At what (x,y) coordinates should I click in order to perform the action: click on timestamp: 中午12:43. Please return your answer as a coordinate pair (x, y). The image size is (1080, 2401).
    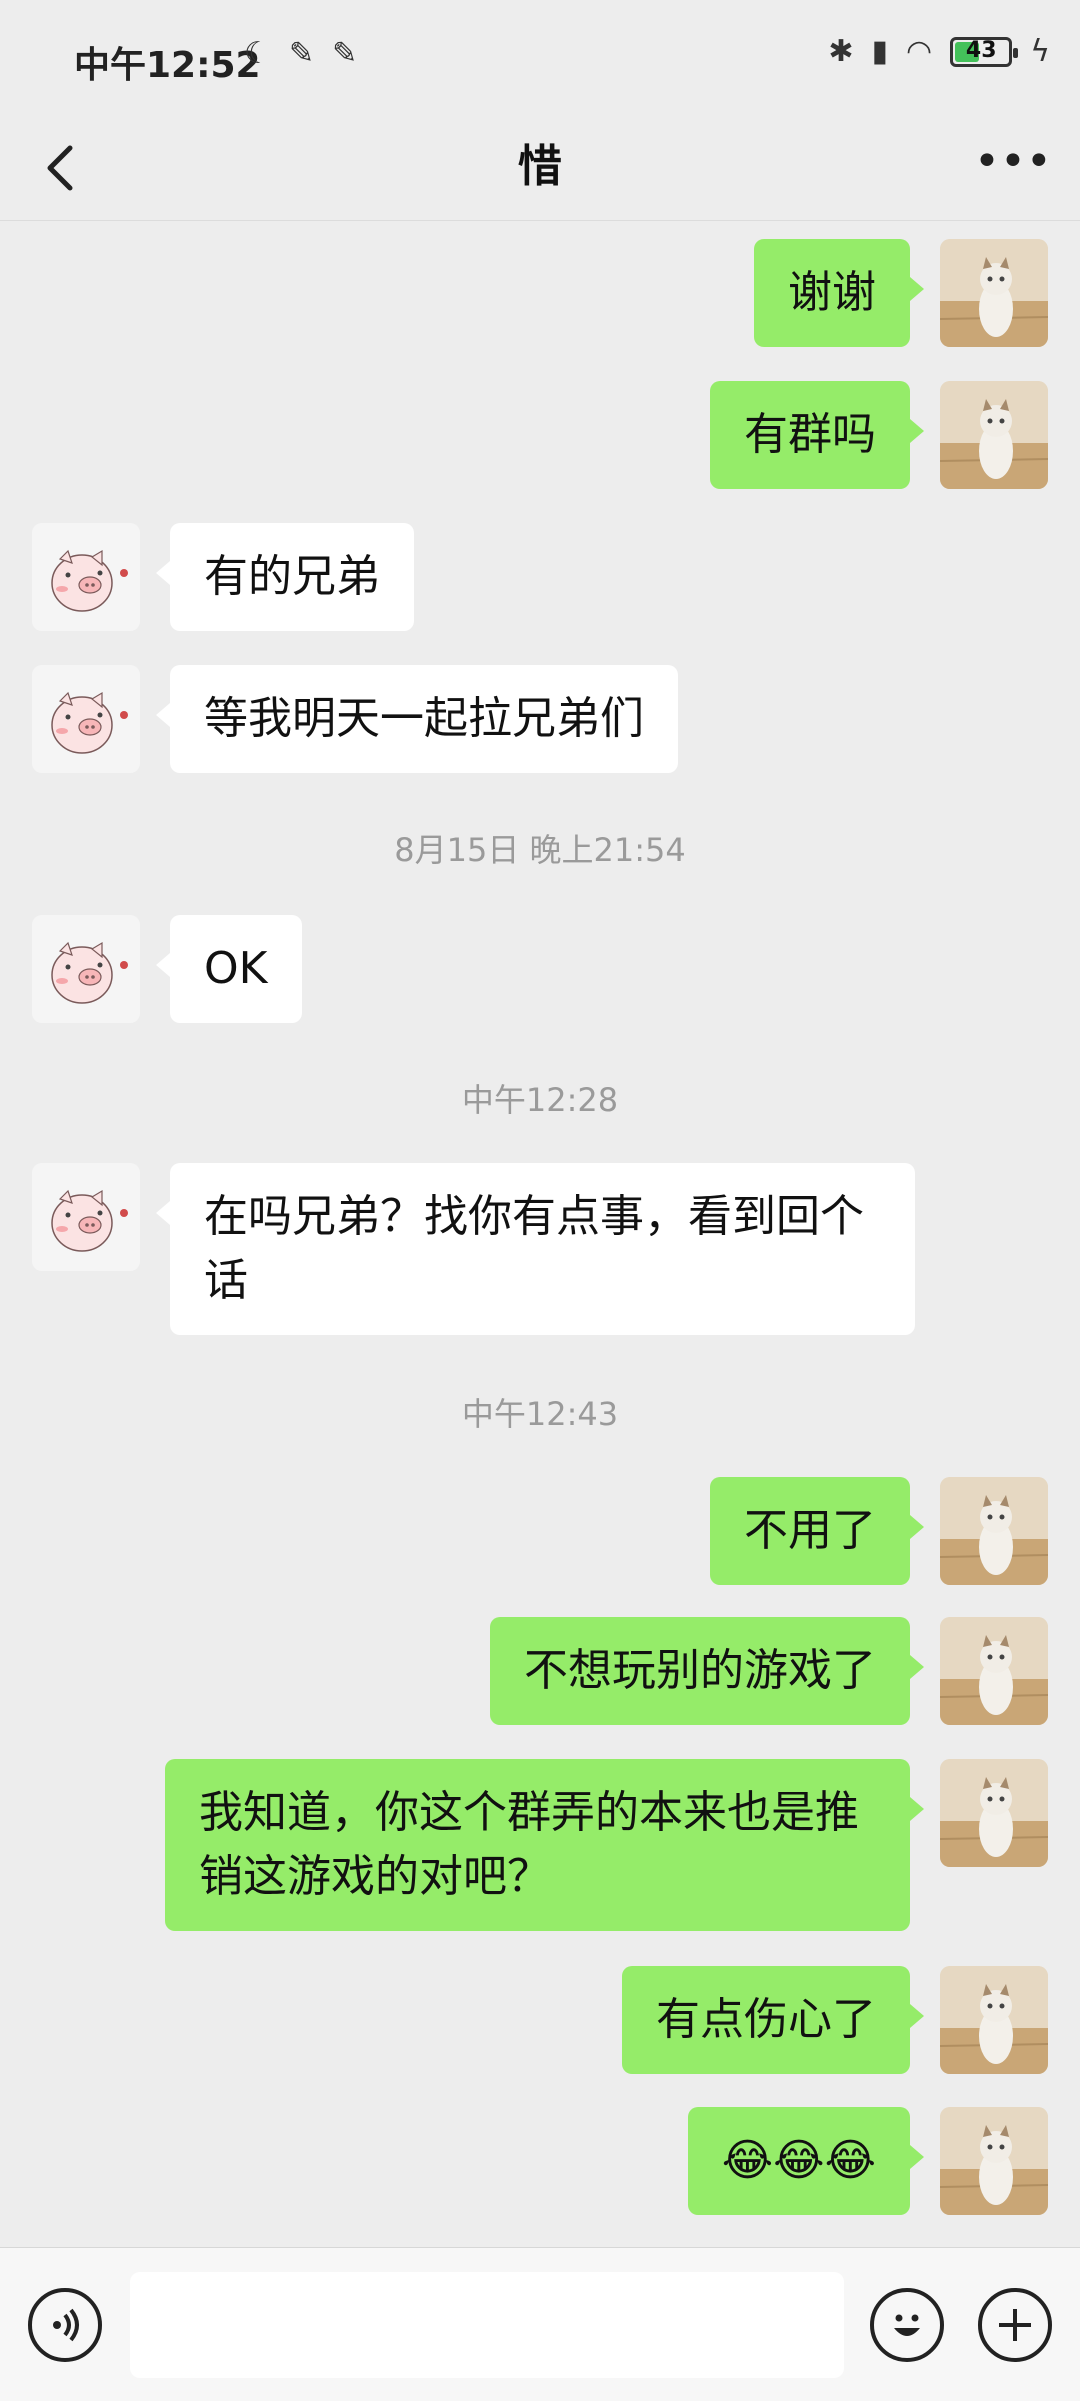
    Looking at the image, I should click on (540, 1414).